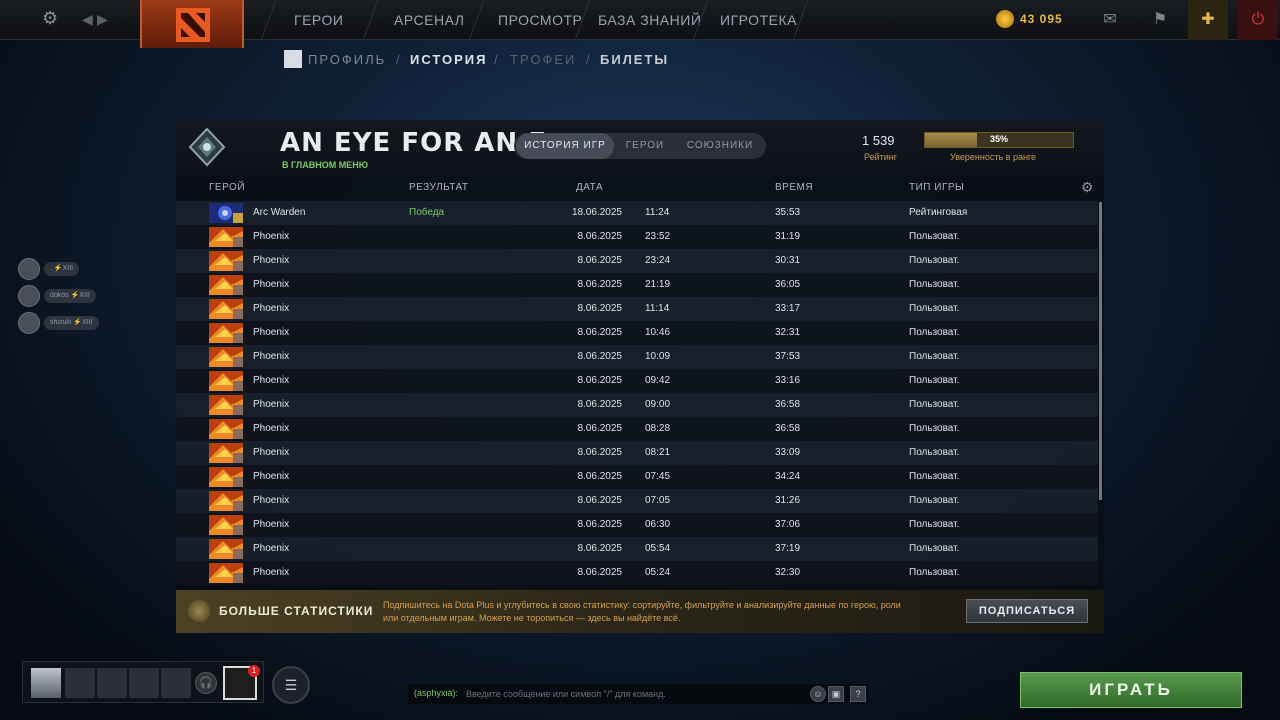 Image resolution: width=1280 pixels, height=720 pixels. I want to click on shards-counter: 43 095, so click(1029, 19).